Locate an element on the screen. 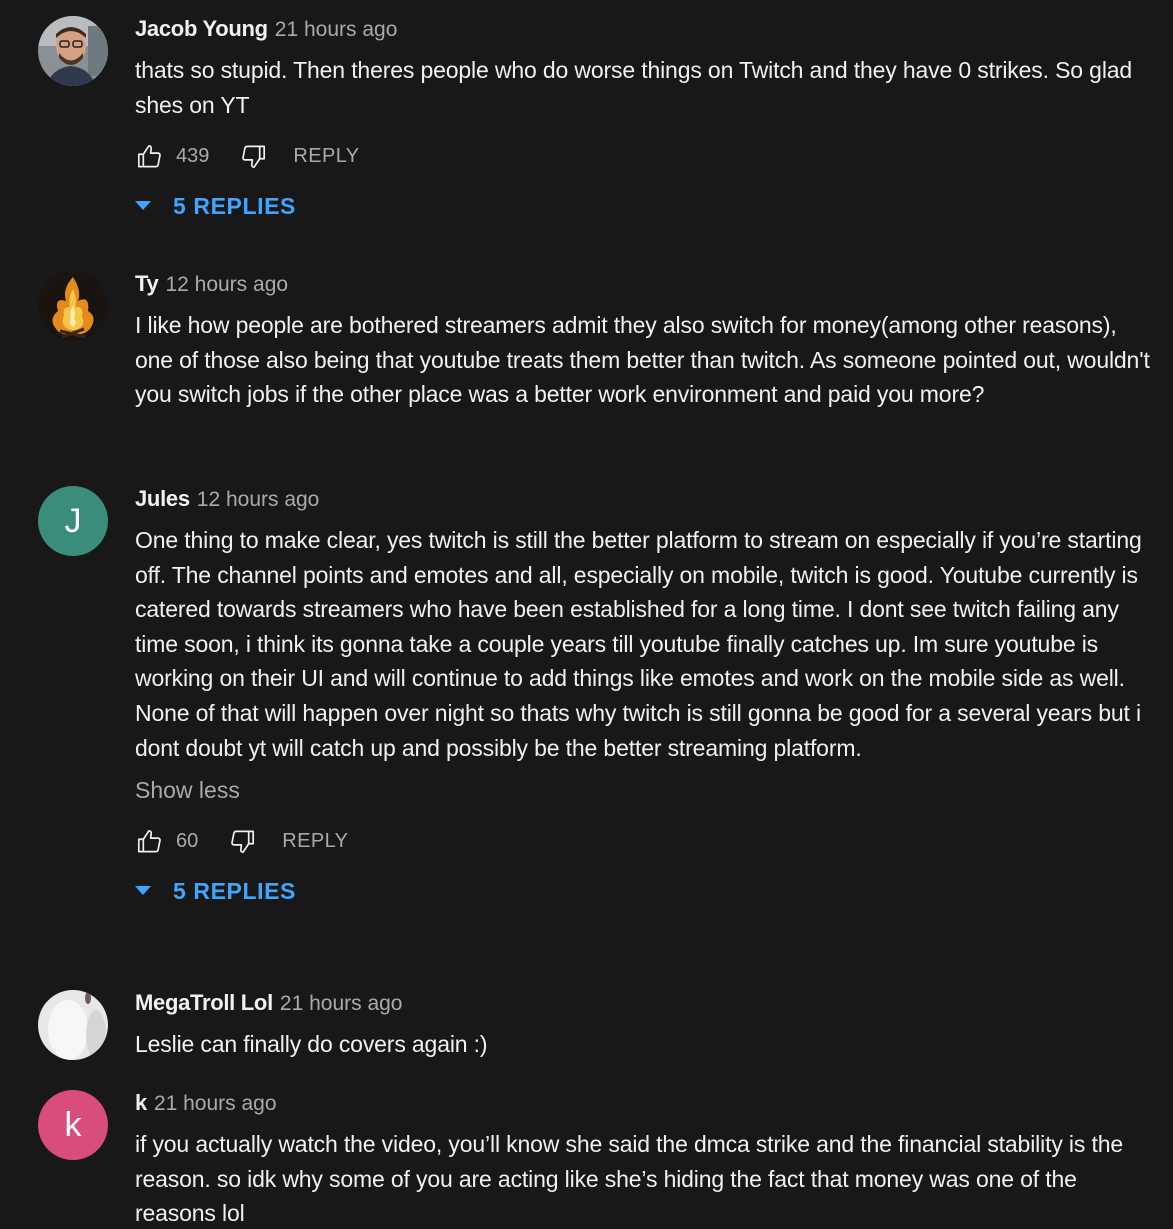 The width and height of the screenshot is (1173, 1229). comment-header: MegaTroll Lol 21 hours ago is located at coordinates (642, 1006).